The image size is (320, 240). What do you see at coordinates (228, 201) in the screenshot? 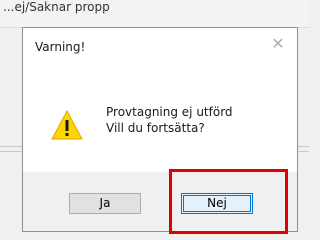
I see `highlight-box` at bounding box center [228, 201].